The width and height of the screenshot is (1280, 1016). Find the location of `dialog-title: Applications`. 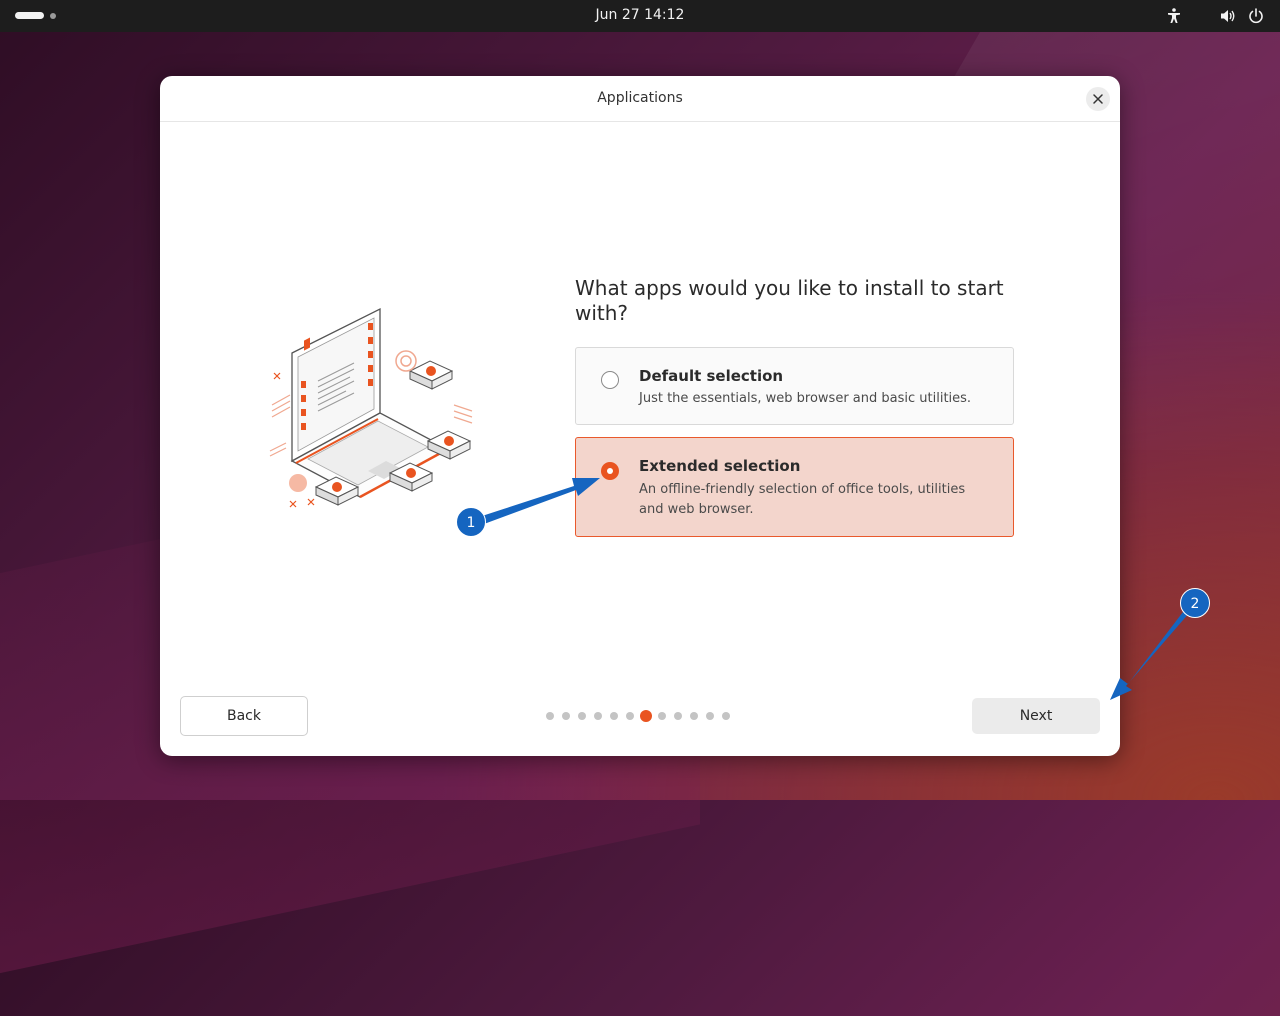

dialog-title: Applications is located at coordinates (640, 98).